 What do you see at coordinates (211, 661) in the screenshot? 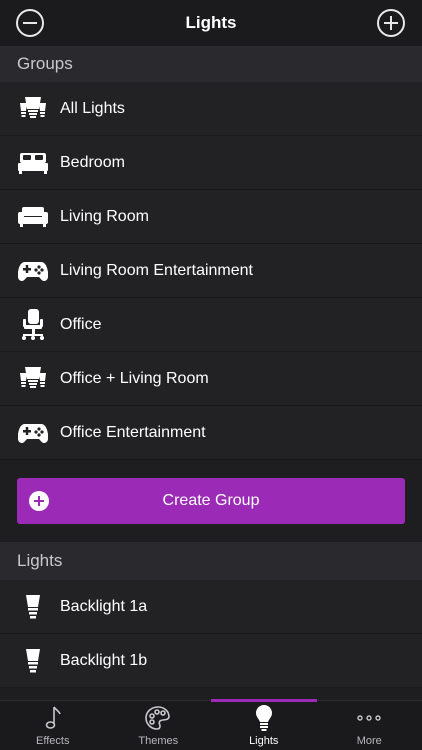
I see `light-row-backlight-1b: Backlight 1b` at bounding box center [211, 661].